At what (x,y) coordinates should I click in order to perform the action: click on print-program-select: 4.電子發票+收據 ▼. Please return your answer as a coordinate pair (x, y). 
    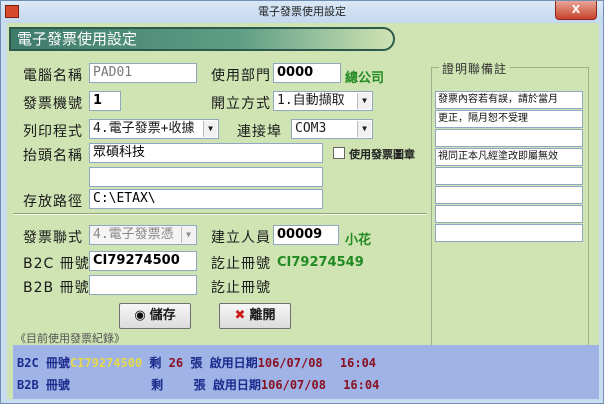
    Looking at the image, I should click on (154, 129).